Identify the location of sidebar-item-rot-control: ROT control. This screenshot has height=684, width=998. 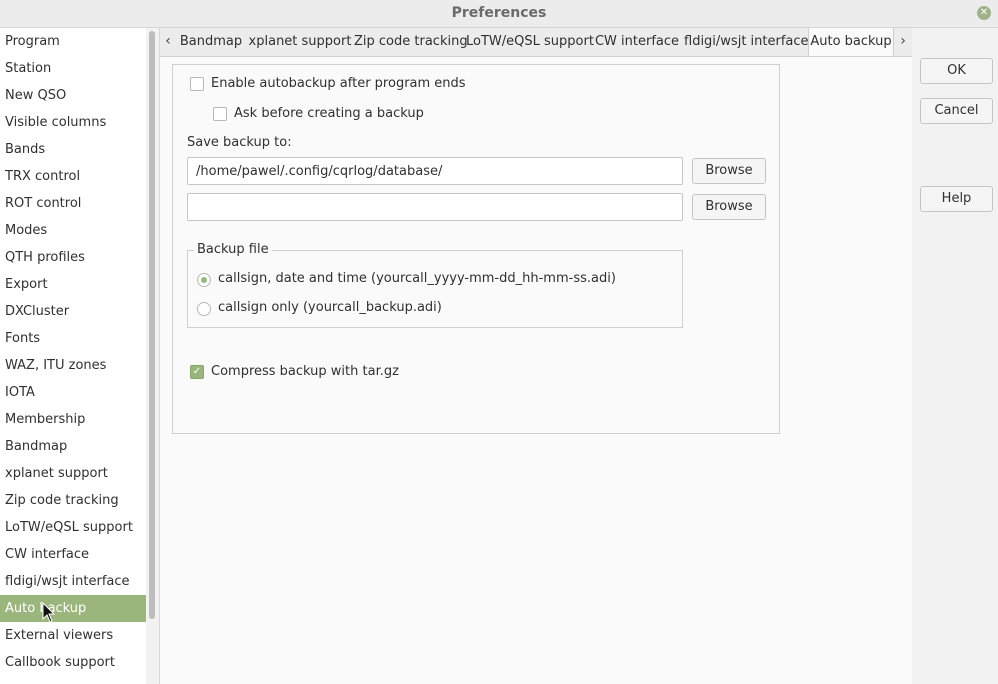
(73, 203).